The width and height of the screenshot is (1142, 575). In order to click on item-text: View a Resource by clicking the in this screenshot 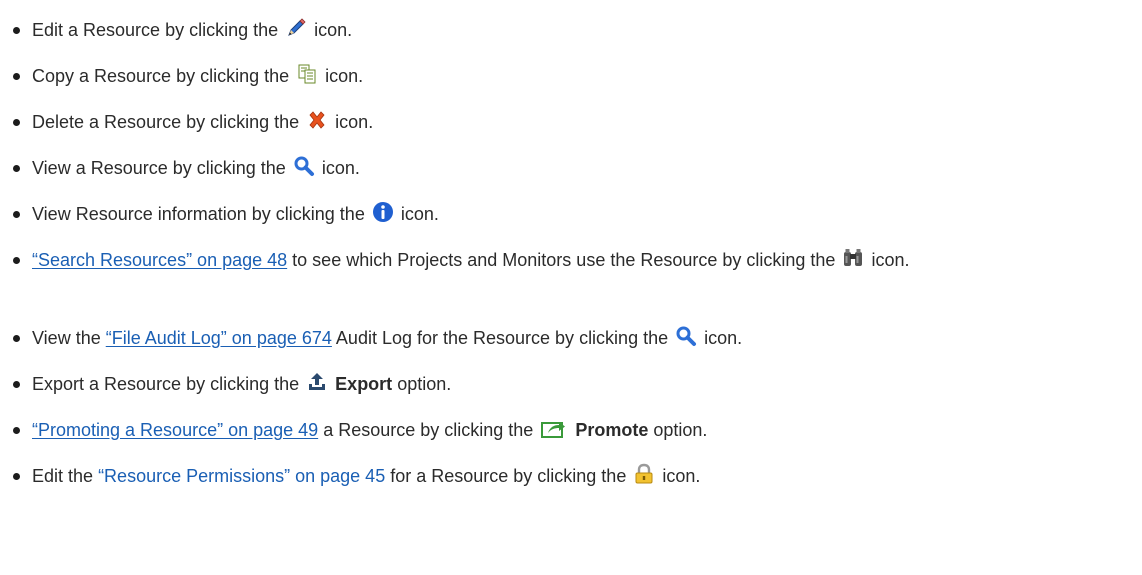, I will do `click(159, 168)`.